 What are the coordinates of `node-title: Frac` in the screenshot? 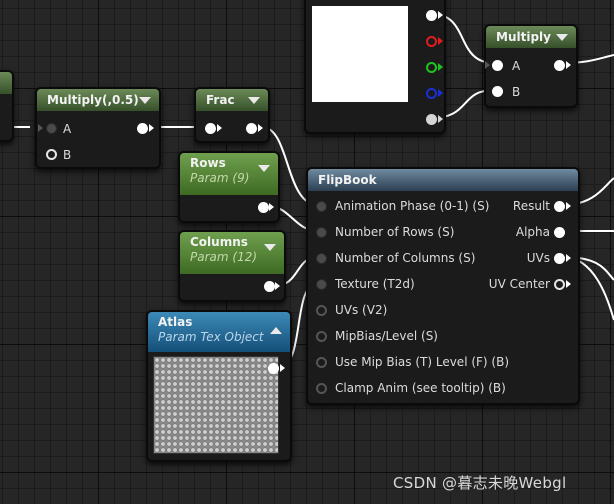 It's located at (220, 100).